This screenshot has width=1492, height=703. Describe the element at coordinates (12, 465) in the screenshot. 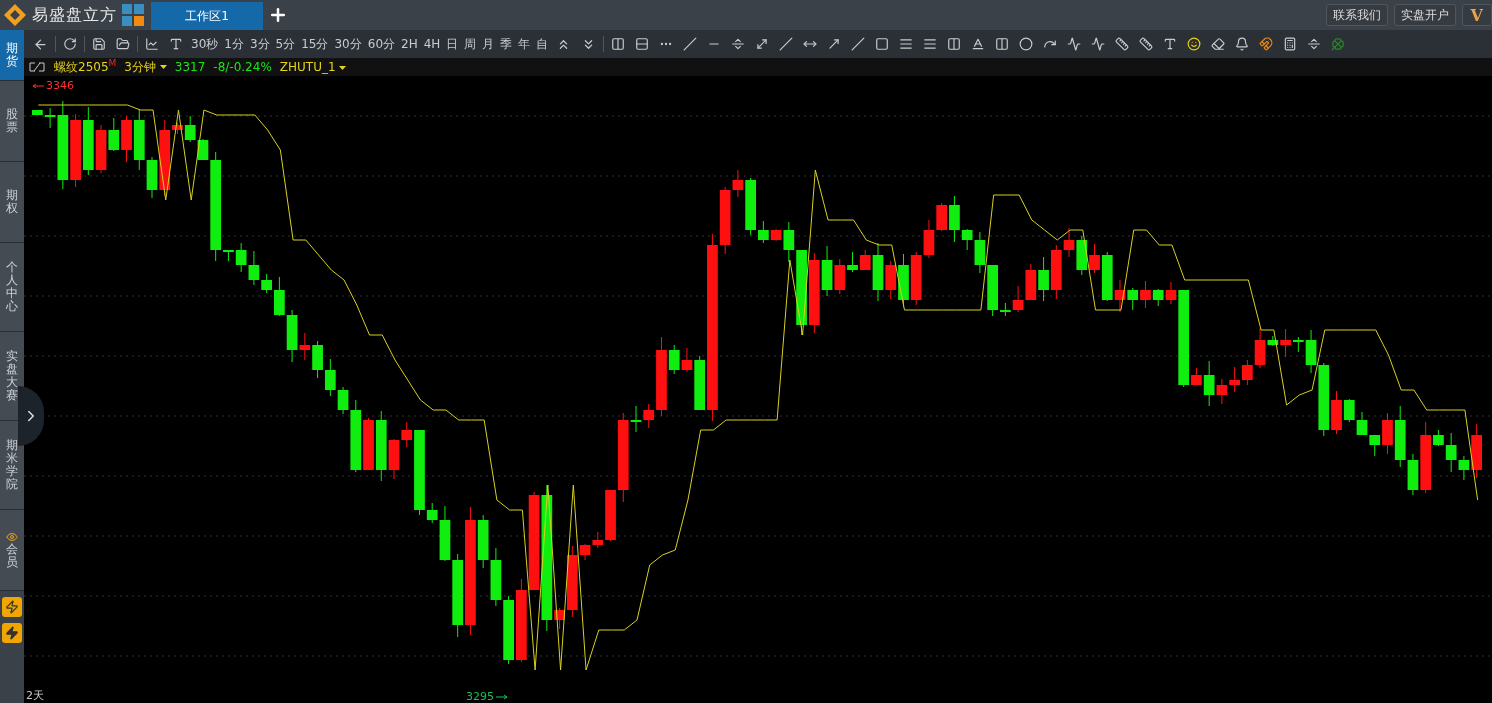

I see `sidebar-tab: 期米学院` at that location.